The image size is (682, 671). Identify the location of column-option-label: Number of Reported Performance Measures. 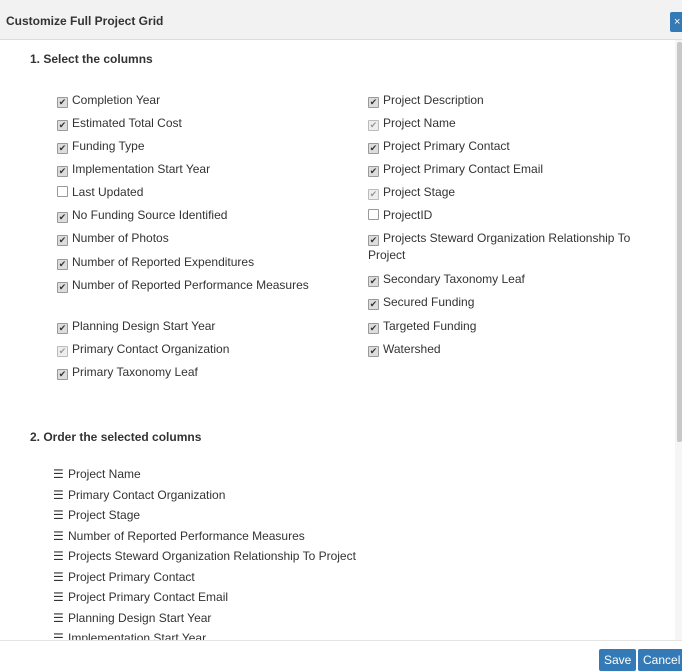
(190, 285).